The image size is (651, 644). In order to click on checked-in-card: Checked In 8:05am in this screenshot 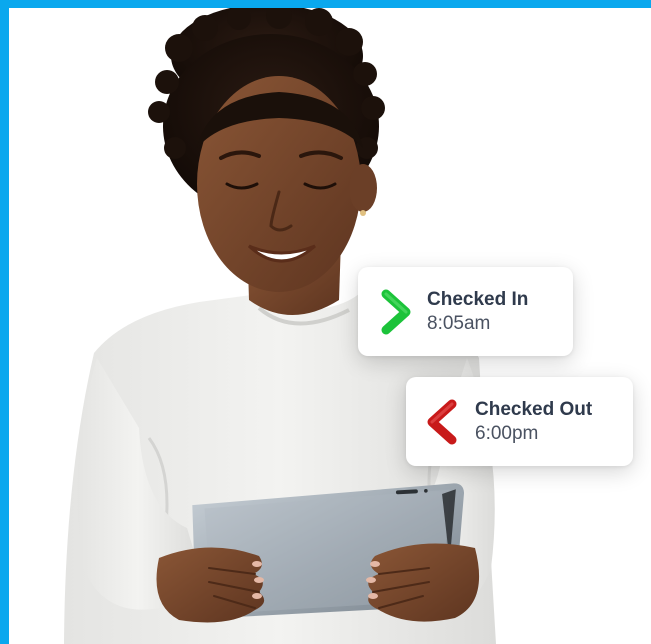, I will do `click(465, 311)`.